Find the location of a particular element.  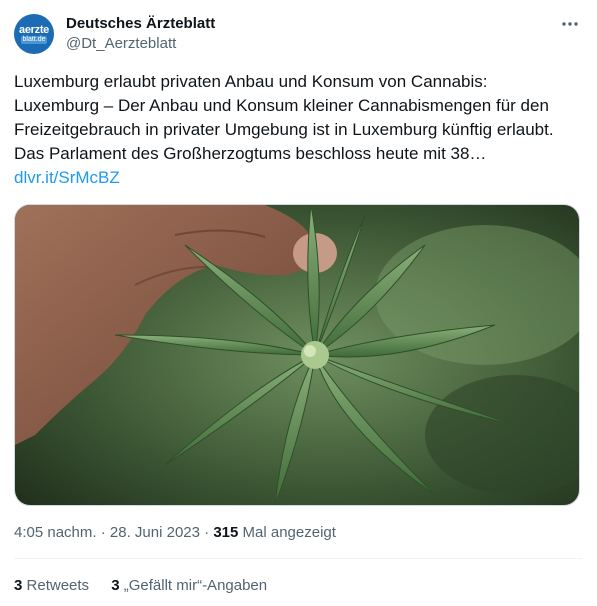

retweets-label: Retweets is located at coordinates (58, 585).